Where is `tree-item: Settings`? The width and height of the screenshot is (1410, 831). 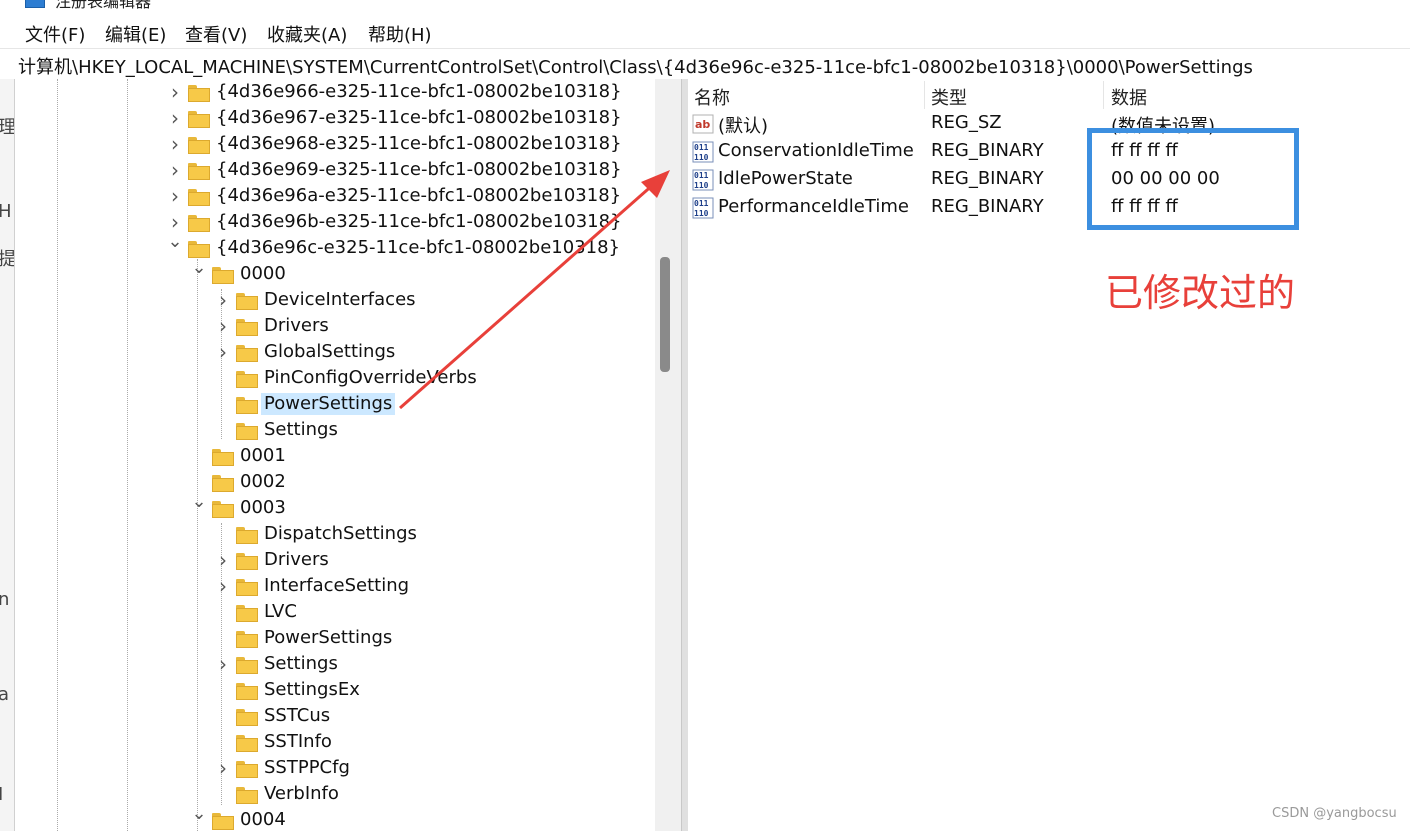
tree-item: Settings is located at coordinates (335, 431).